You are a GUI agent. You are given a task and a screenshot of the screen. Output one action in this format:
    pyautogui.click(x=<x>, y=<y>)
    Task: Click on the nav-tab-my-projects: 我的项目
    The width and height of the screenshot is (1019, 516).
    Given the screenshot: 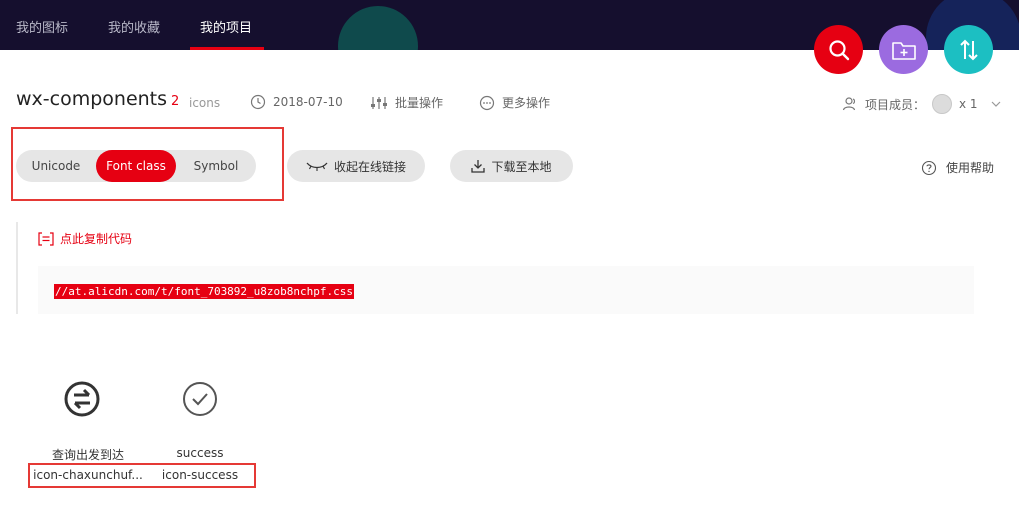 What is the action you would take?
    pyautogui.click(x=226, y=26)
    